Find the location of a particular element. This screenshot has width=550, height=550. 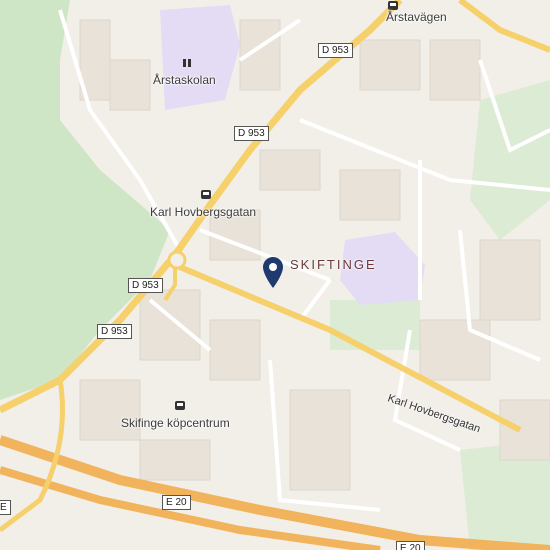

location-pin-icon is located at coordinates (273, 273).